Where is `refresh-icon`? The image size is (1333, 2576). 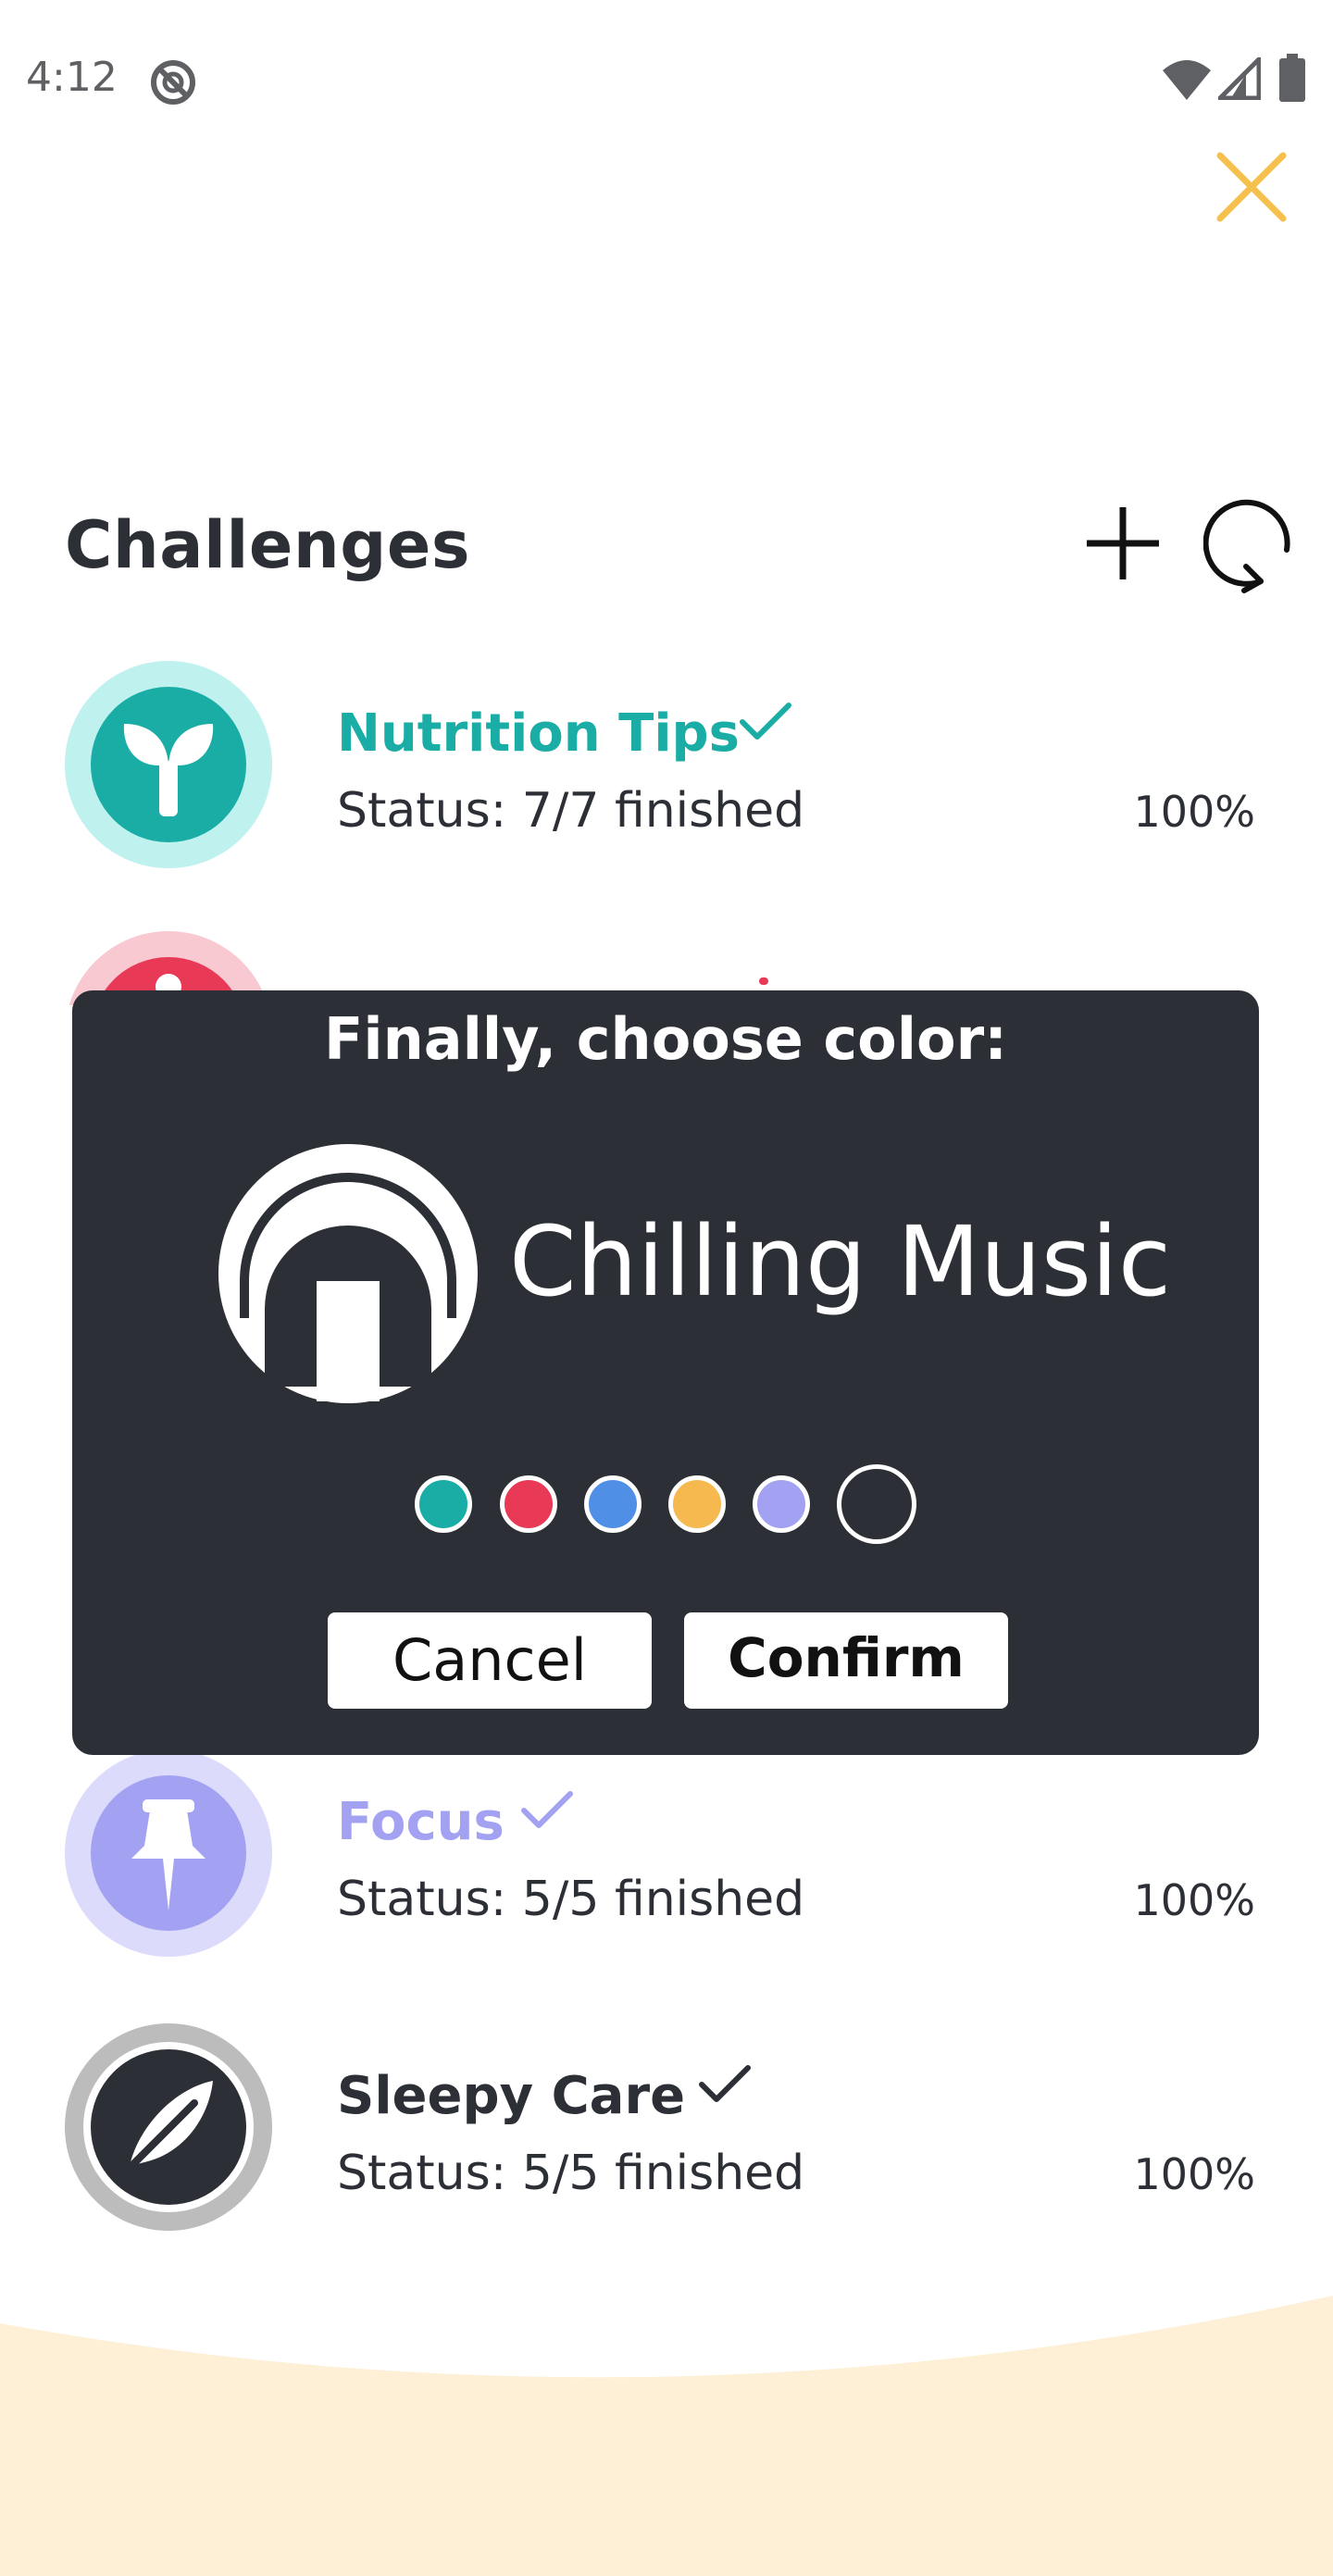
refresh-icon is located at coordinates (1252, 543).